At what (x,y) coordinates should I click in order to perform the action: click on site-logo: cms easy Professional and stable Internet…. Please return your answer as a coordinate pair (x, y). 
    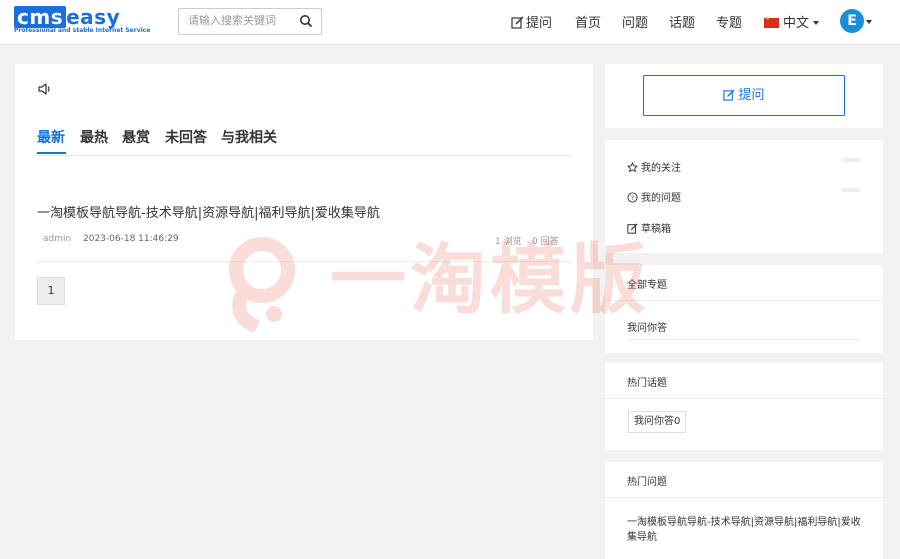
    Looking at the image, I should click on (85, 21).